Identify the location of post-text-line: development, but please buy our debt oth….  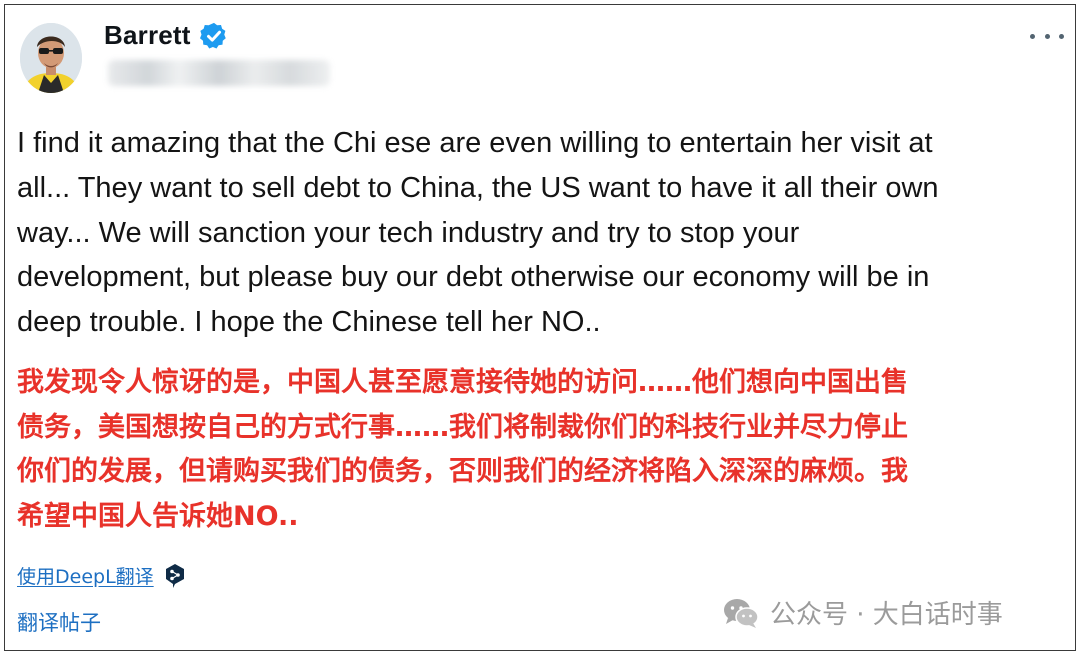
(473, 277).